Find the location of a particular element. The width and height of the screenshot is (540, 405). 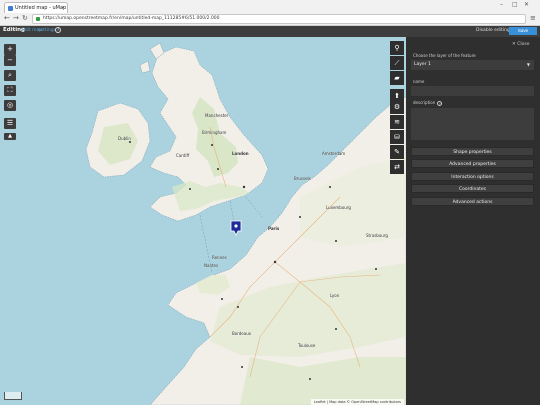

lock-icon is located at coordinates (38, 19).